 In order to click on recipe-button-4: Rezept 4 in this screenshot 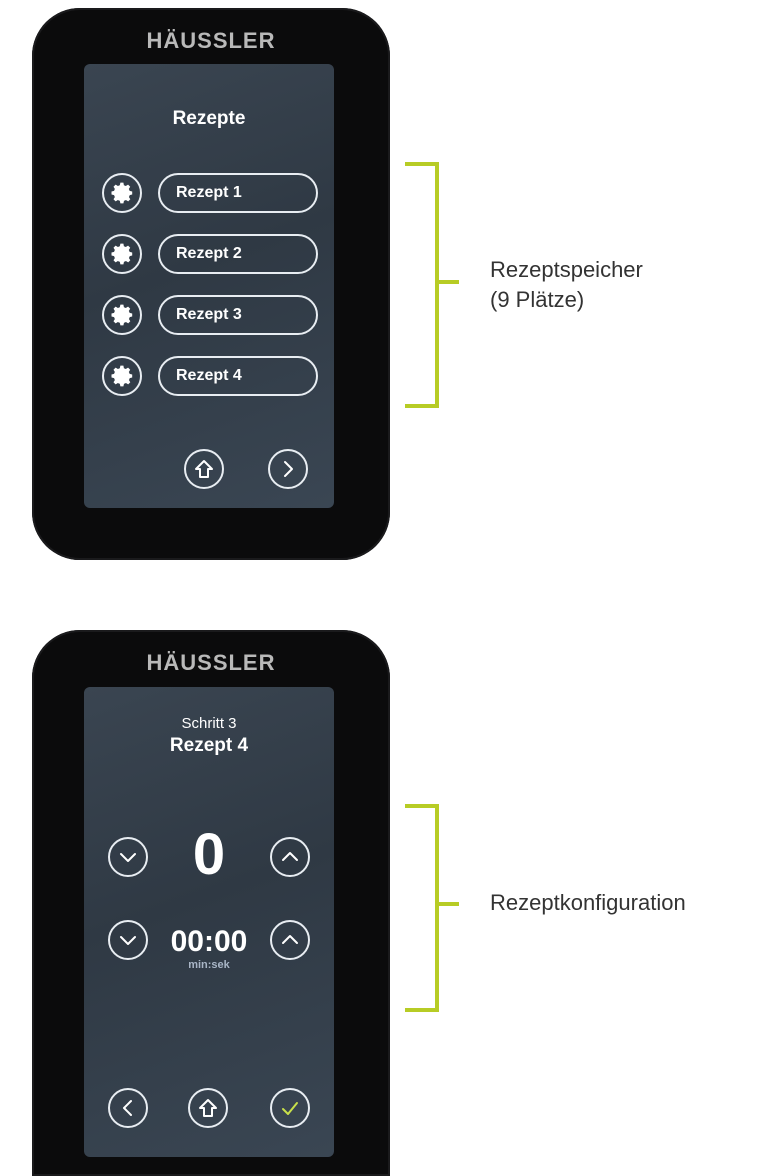, I will do `click(238, 376)`.